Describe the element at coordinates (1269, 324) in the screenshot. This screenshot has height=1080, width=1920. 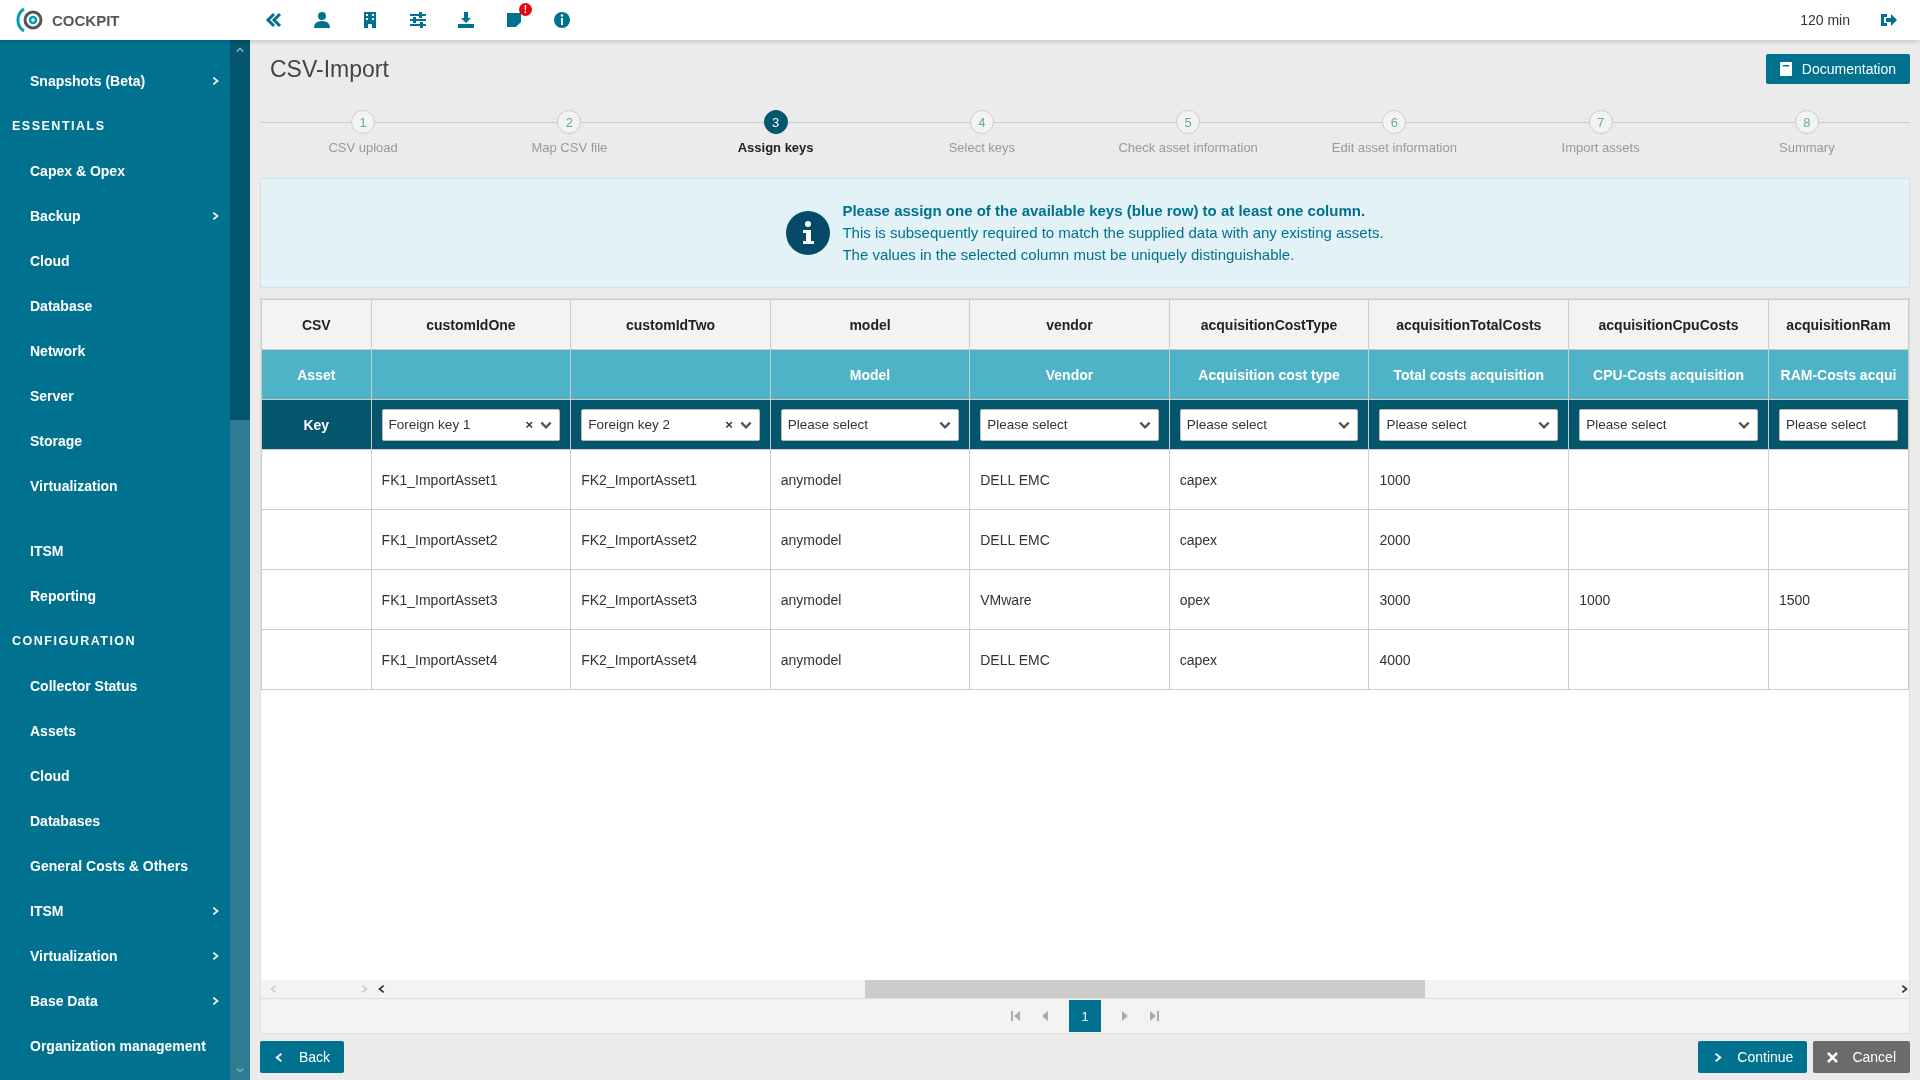
I see `column-header: acquisitionCostType` at that location.